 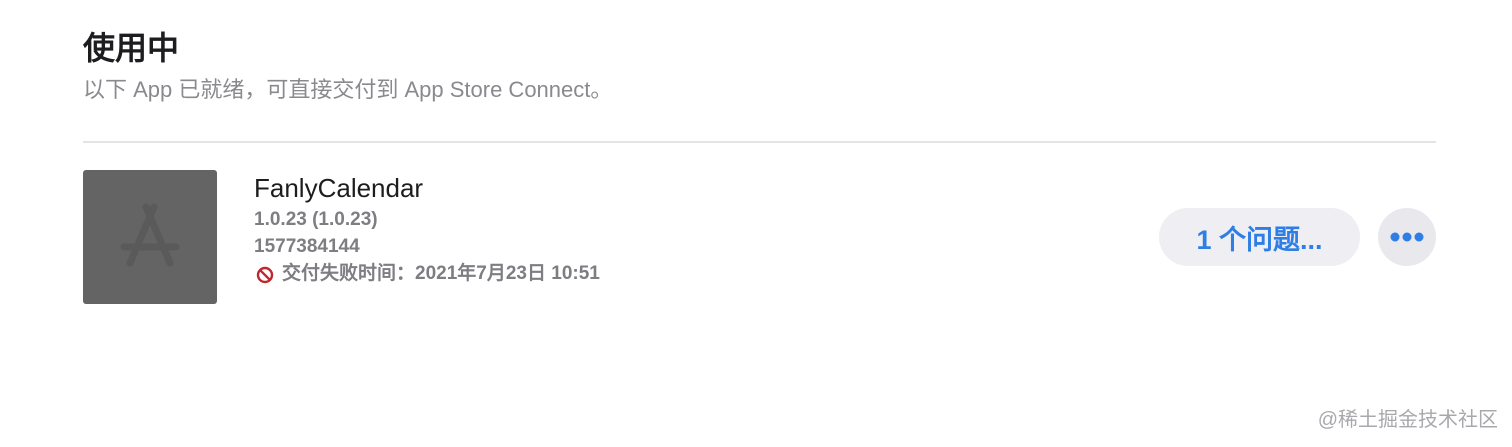 I want to click on prohibited-icon, so click(x=265, y=274).